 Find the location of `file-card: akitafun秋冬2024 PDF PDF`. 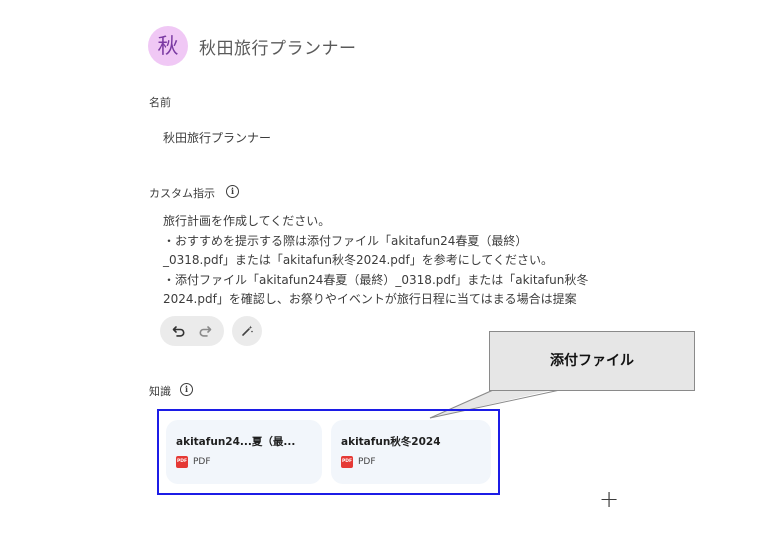

file-card: akitafun秋冬2024 PDF PDF is located at coordinates (411, 452).